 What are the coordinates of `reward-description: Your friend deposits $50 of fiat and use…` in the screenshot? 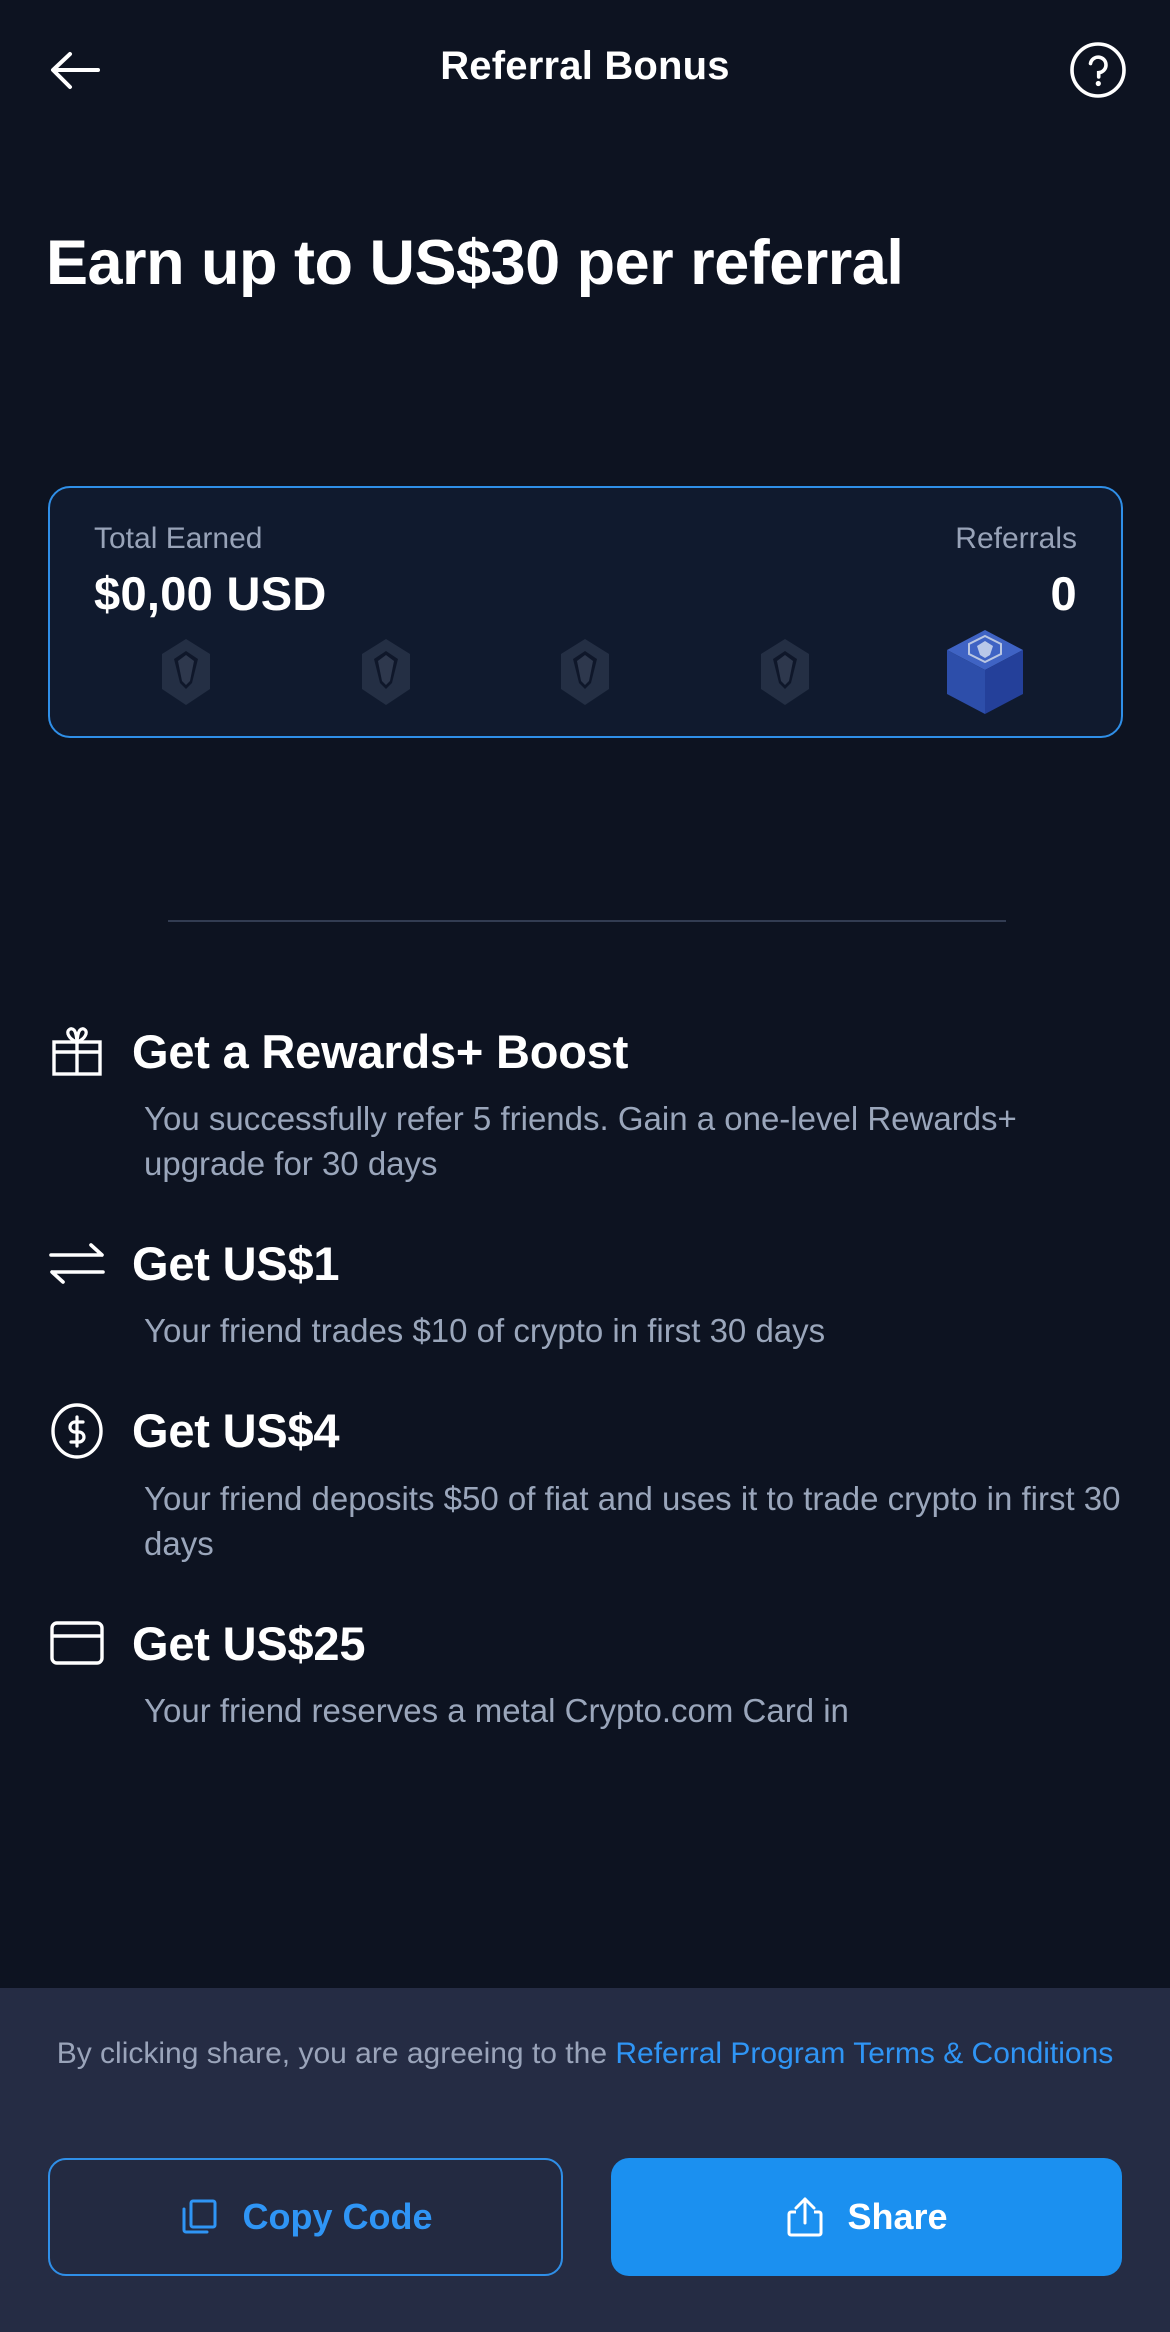 It's located at (632, 1520).